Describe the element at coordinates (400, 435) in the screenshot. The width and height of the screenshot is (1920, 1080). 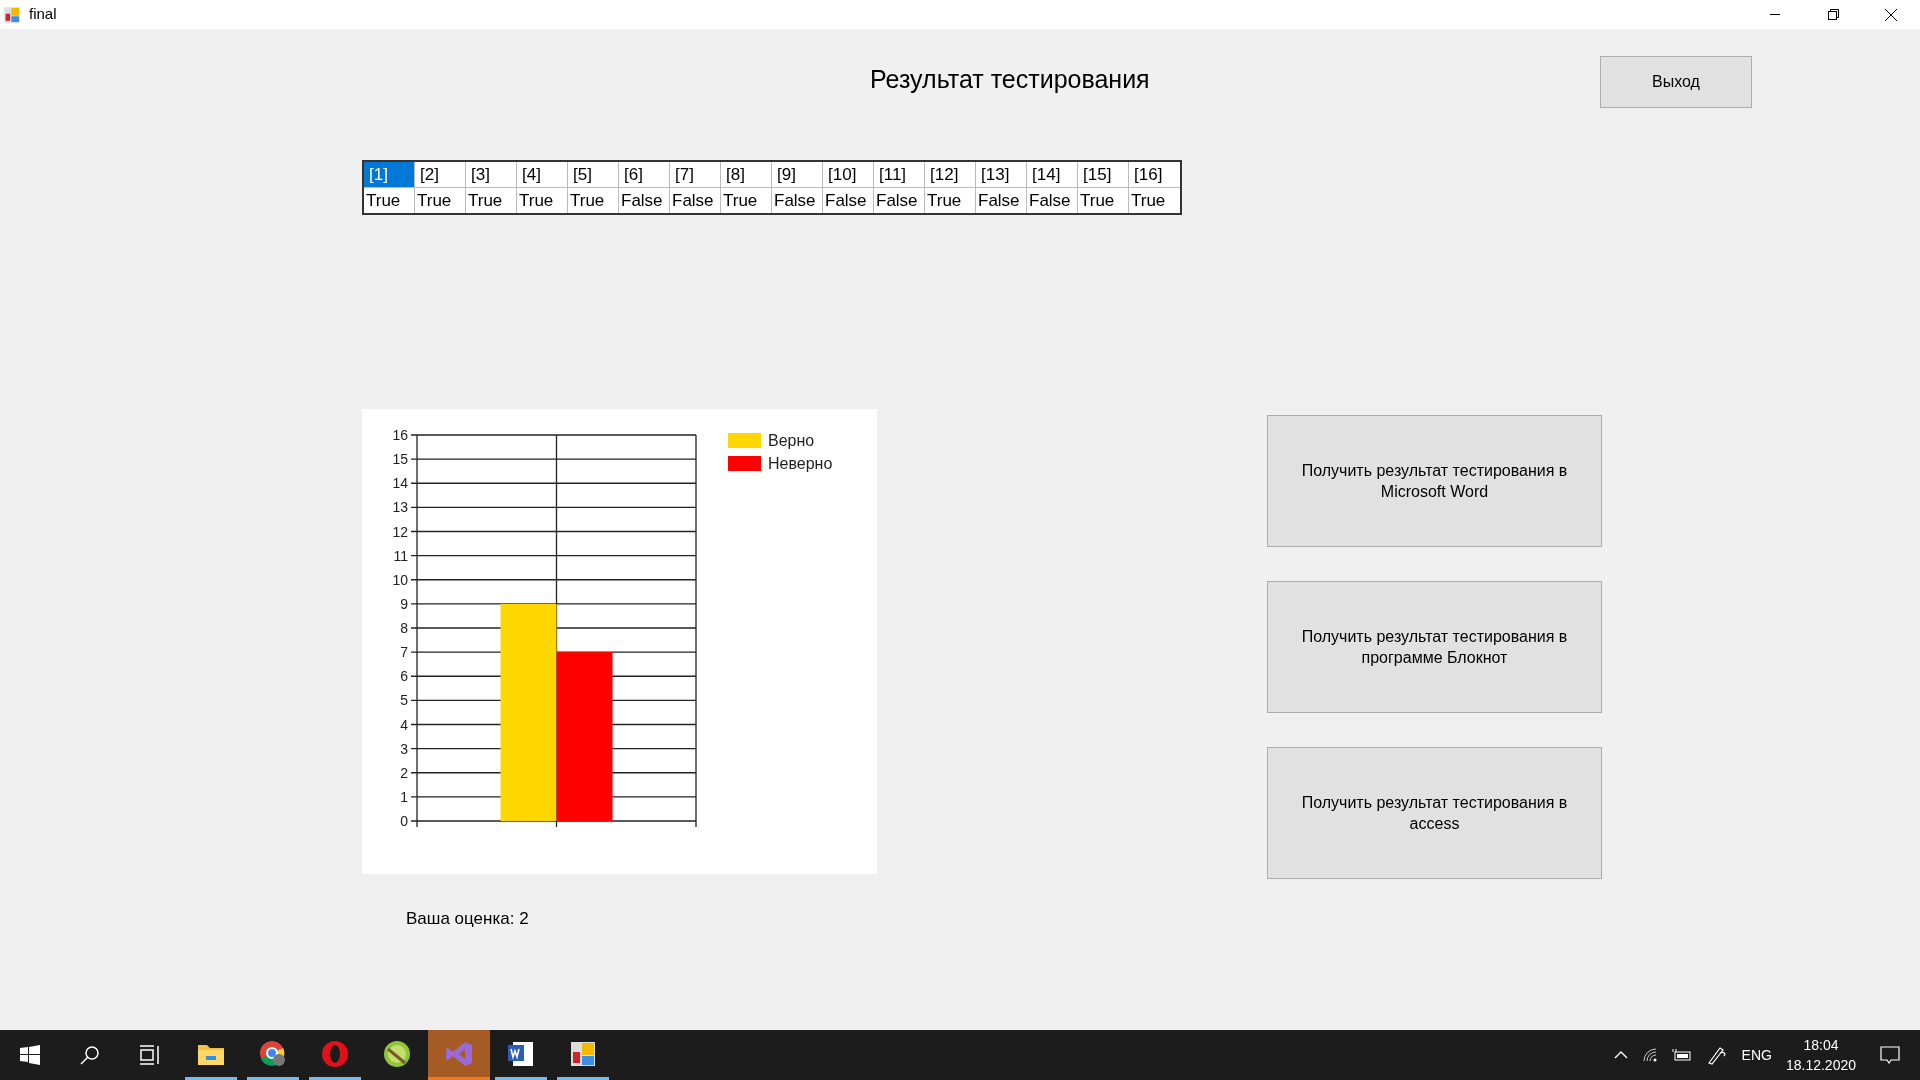
I see `axis-tick-label: 16` at that location.